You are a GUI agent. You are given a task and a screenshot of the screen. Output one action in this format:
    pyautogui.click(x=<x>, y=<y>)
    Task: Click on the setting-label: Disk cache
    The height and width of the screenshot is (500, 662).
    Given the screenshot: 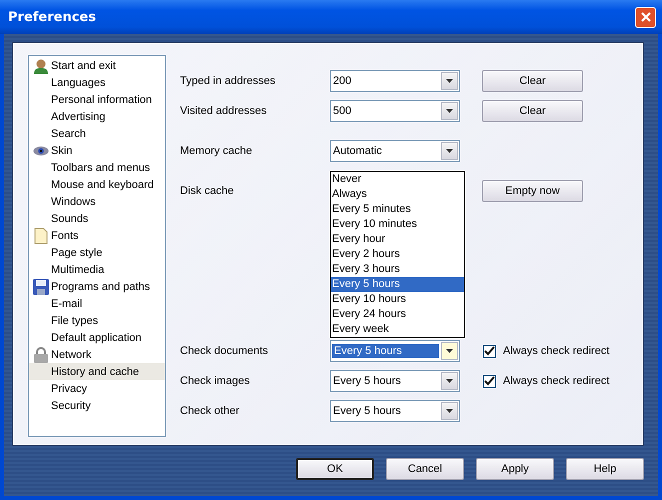 What is the action you would take?
    pyautogui.click(x=207, y=191)
    